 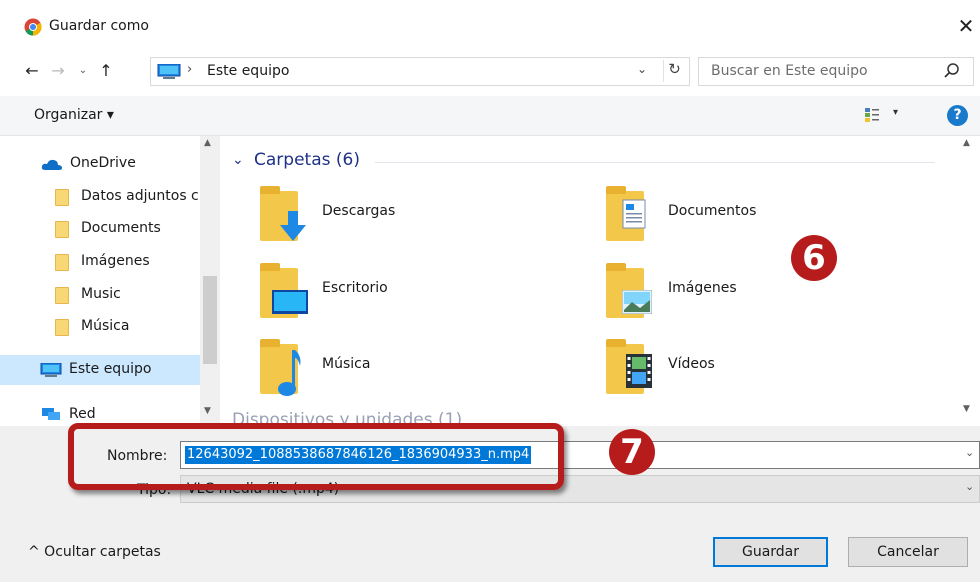 I want to click on folder-item-imagenes: Imágenes, so click(x=726, y=300).